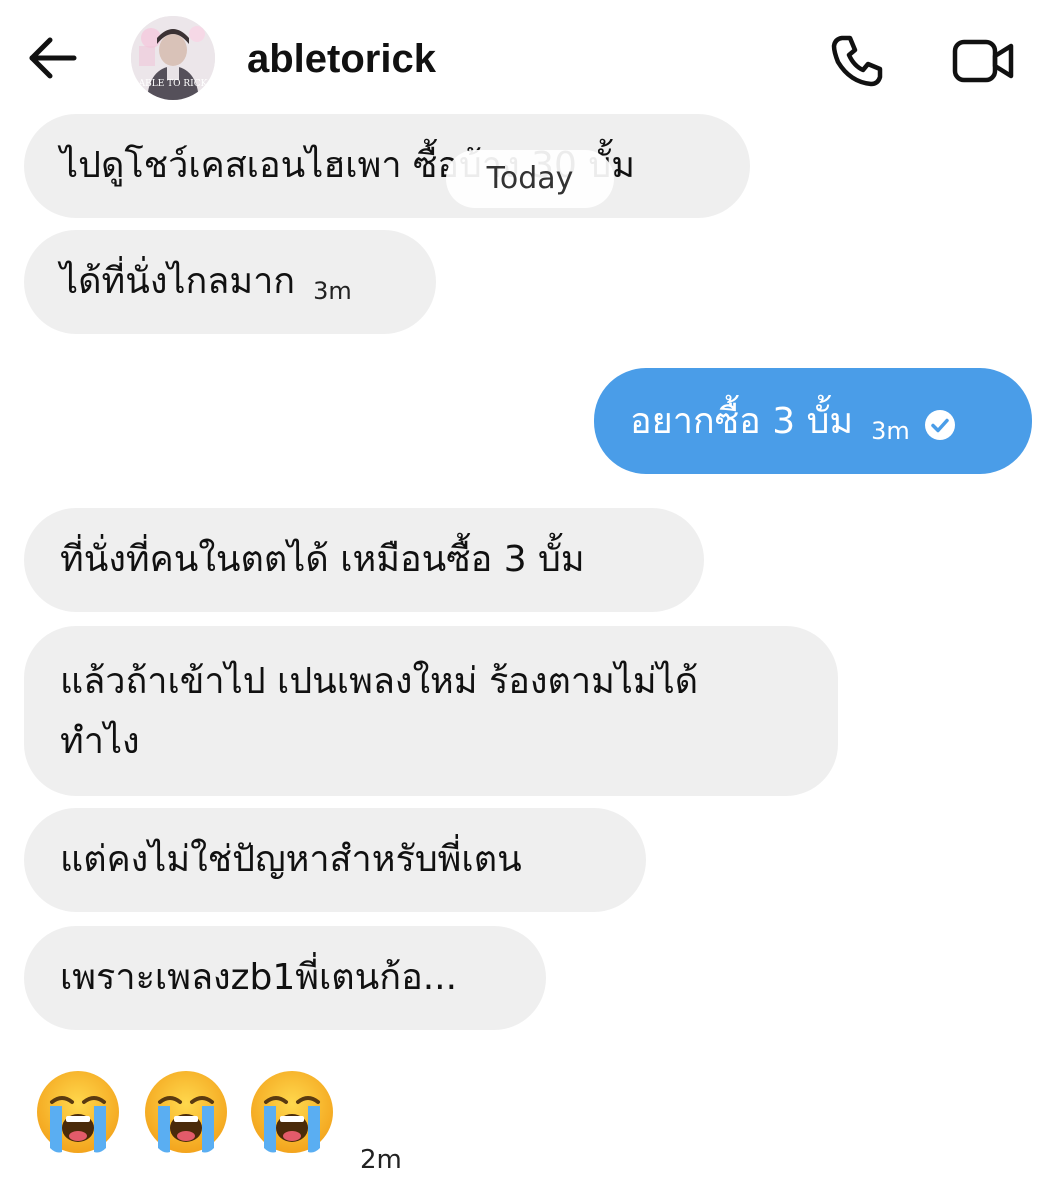  What do you see at coordinates (100, 741) in the screenshot?
I see `message-text-line: ทำไง` at bounding box center [100, 741].